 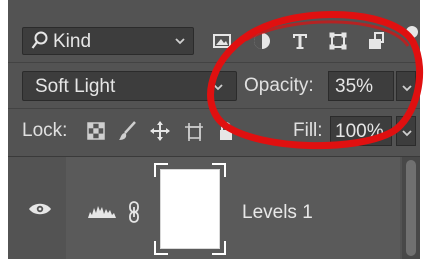 What do you see at coordinates (75, 86) in the screenshot?
I see `blend-mode-value: Soft Light` at bounding box center [75, 86].